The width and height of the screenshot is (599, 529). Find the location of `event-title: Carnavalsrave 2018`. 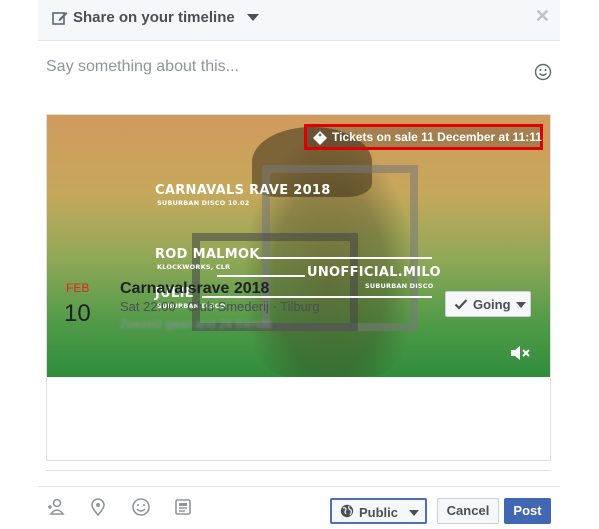

event-title: Carnavalsrave 2018 is located at coordinates (194, 289).